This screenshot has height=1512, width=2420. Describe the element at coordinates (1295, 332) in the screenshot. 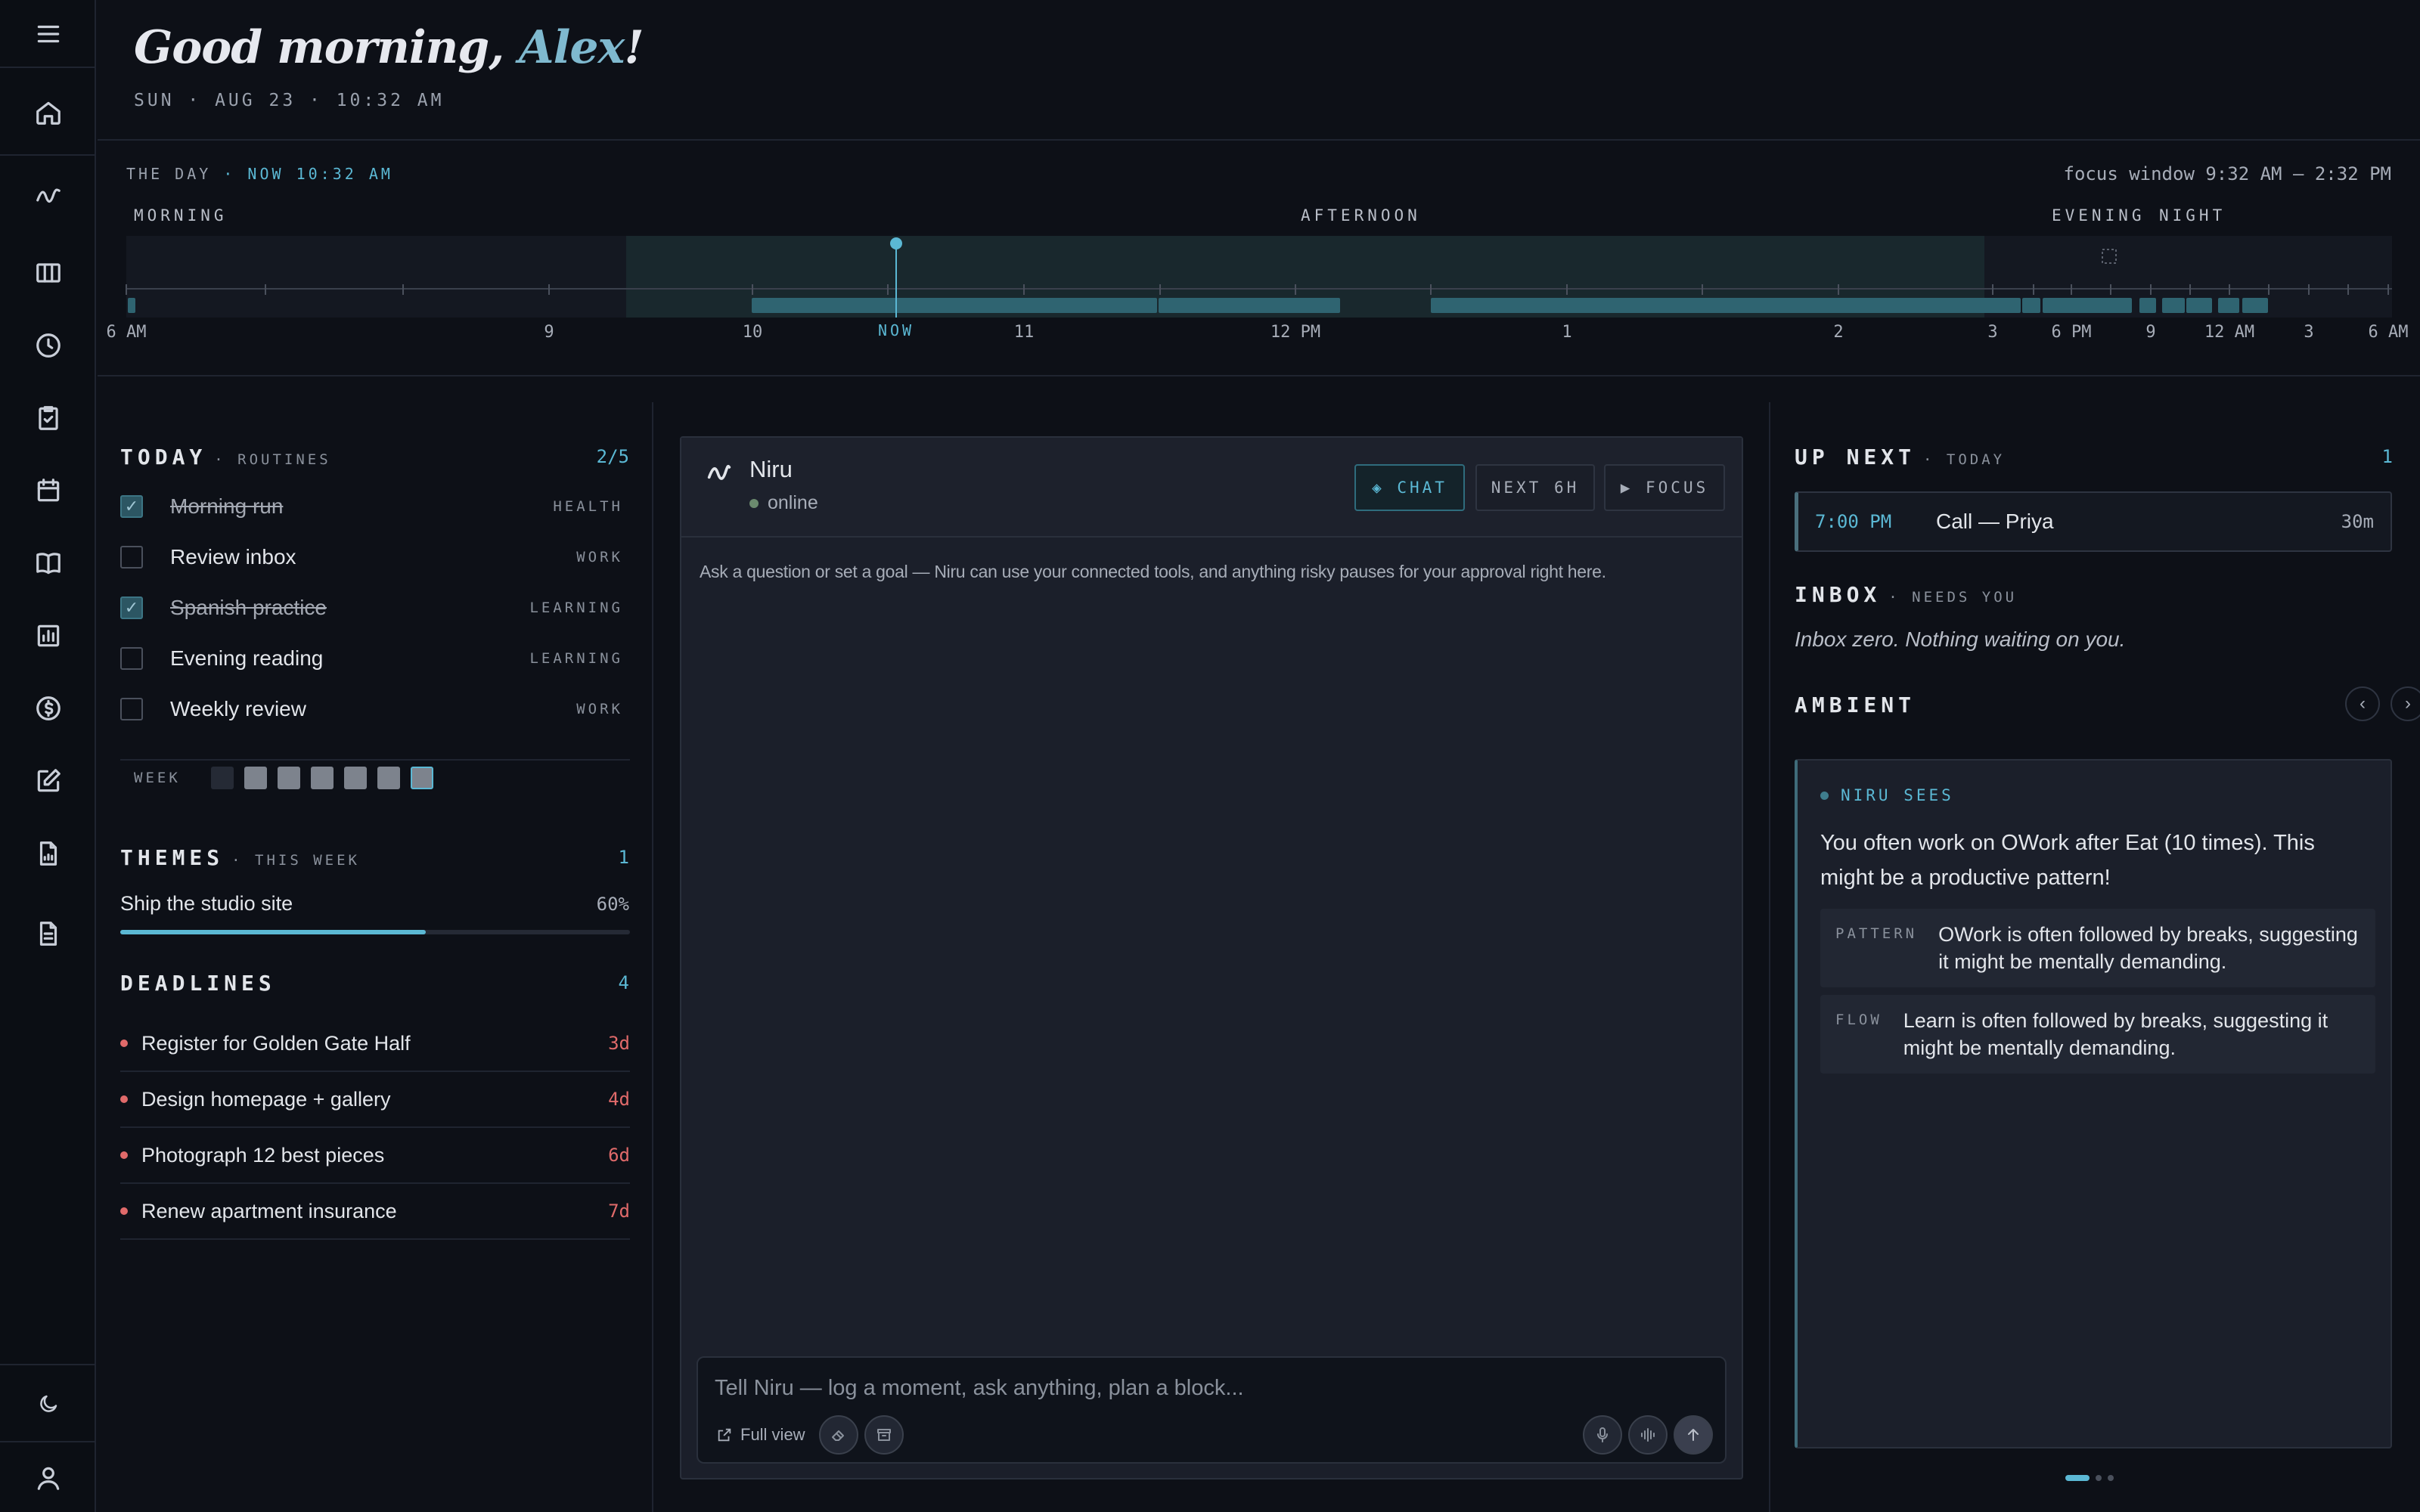

I see `tick-label: 12 PM` at that location.